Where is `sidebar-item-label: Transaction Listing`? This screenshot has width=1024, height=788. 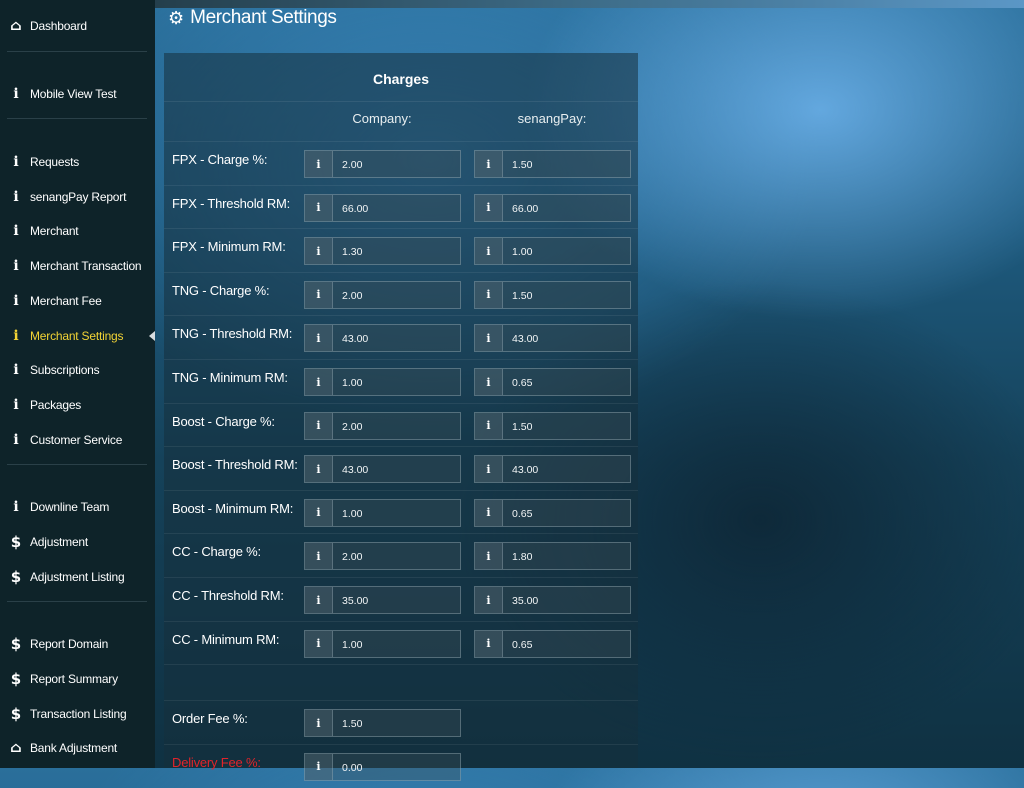
sidebar-item-label: Transaction Listing is located at coordinates (78, 714).